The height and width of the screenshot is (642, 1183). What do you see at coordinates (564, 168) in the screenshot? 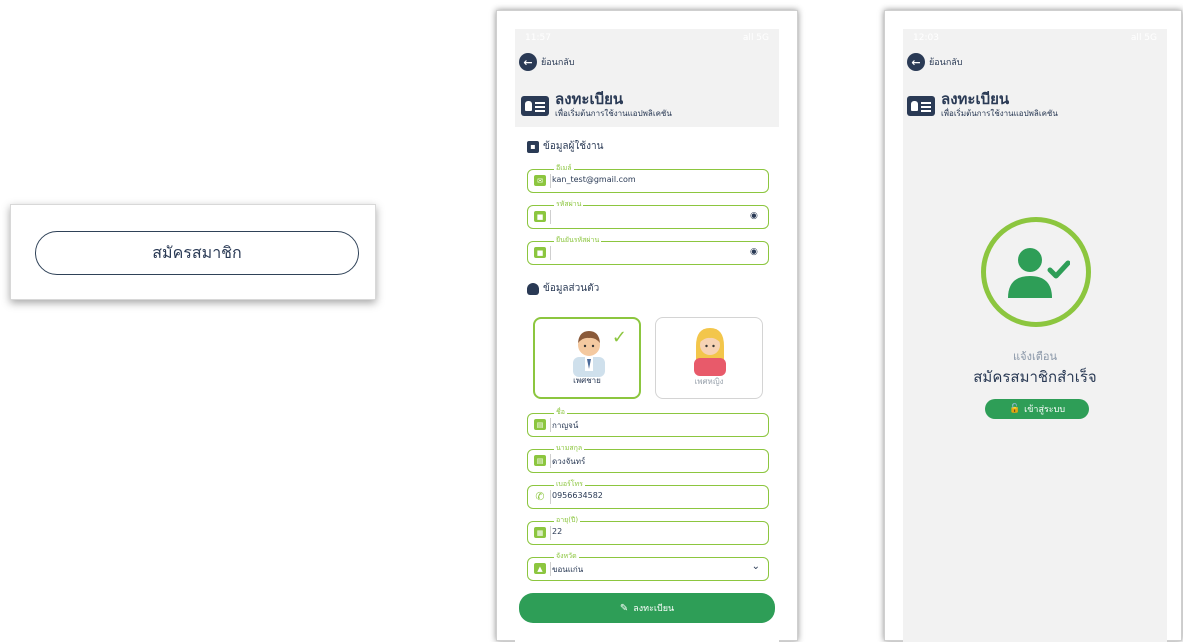
I see `email-label: อีเมล์` at bounding box center [564, 168].